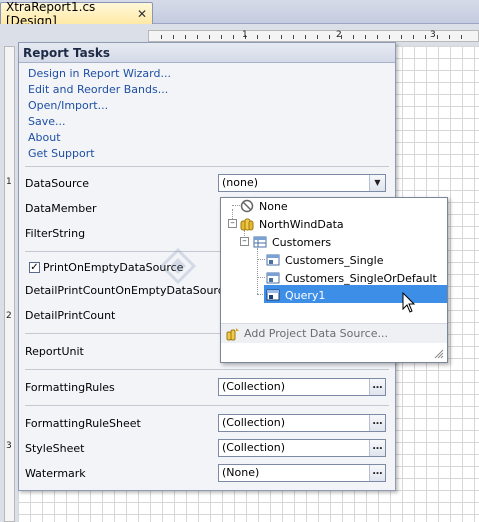  What do you see at coordinates (54, 351) in the screenshot?
I see `report-unit-label: ReportUnit` at bounding box center [54, 351].